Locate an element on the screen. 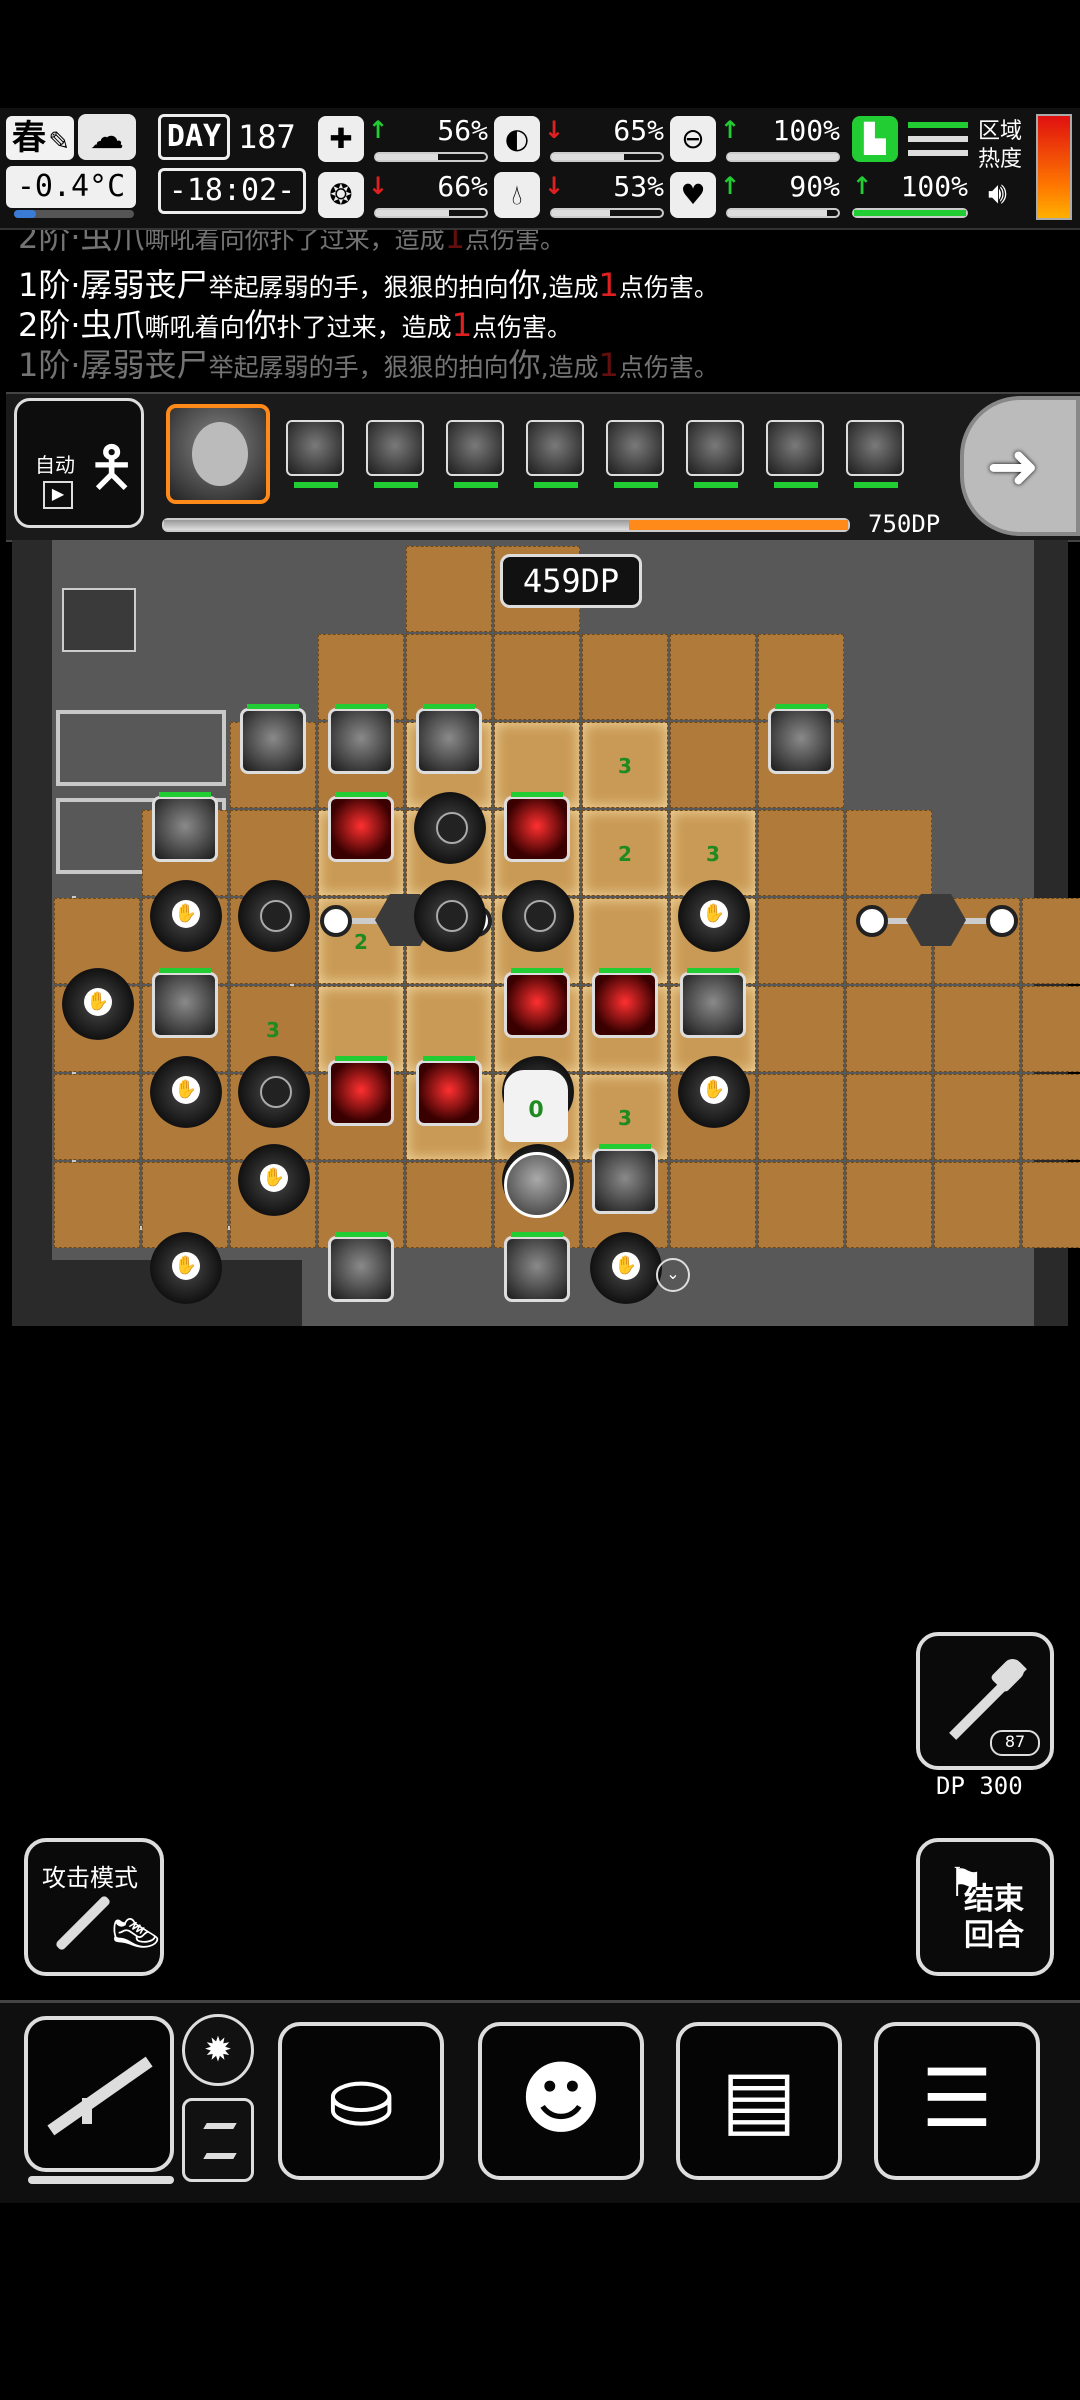  explosion-icon: ✹ is located at coordinates (218, 2050).